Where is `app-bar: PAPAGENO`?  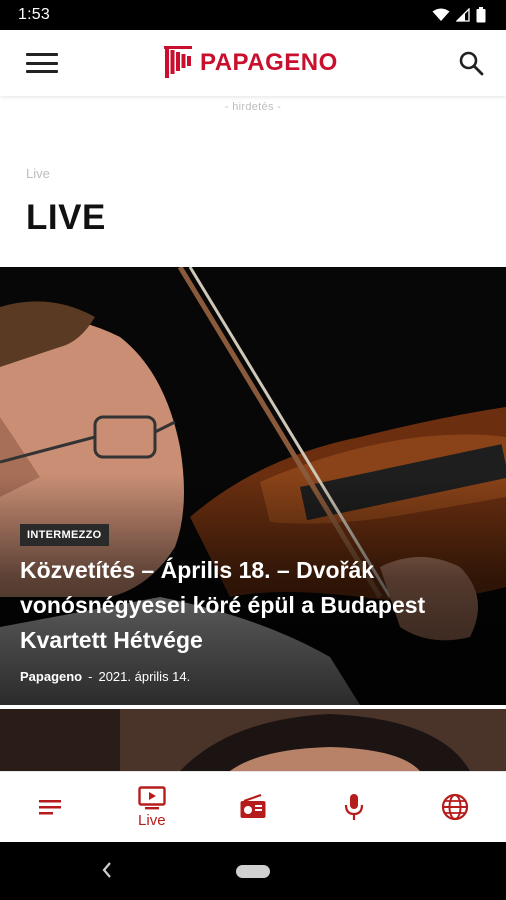
app-bar: PAPAGENO is located at coordinates (253, 63).